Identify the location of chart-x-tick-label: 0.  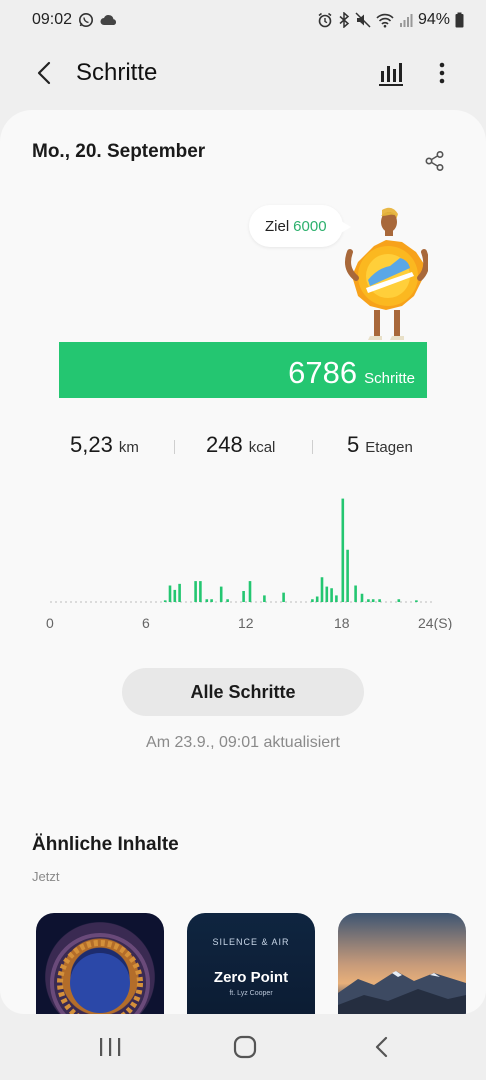
(50, 622).